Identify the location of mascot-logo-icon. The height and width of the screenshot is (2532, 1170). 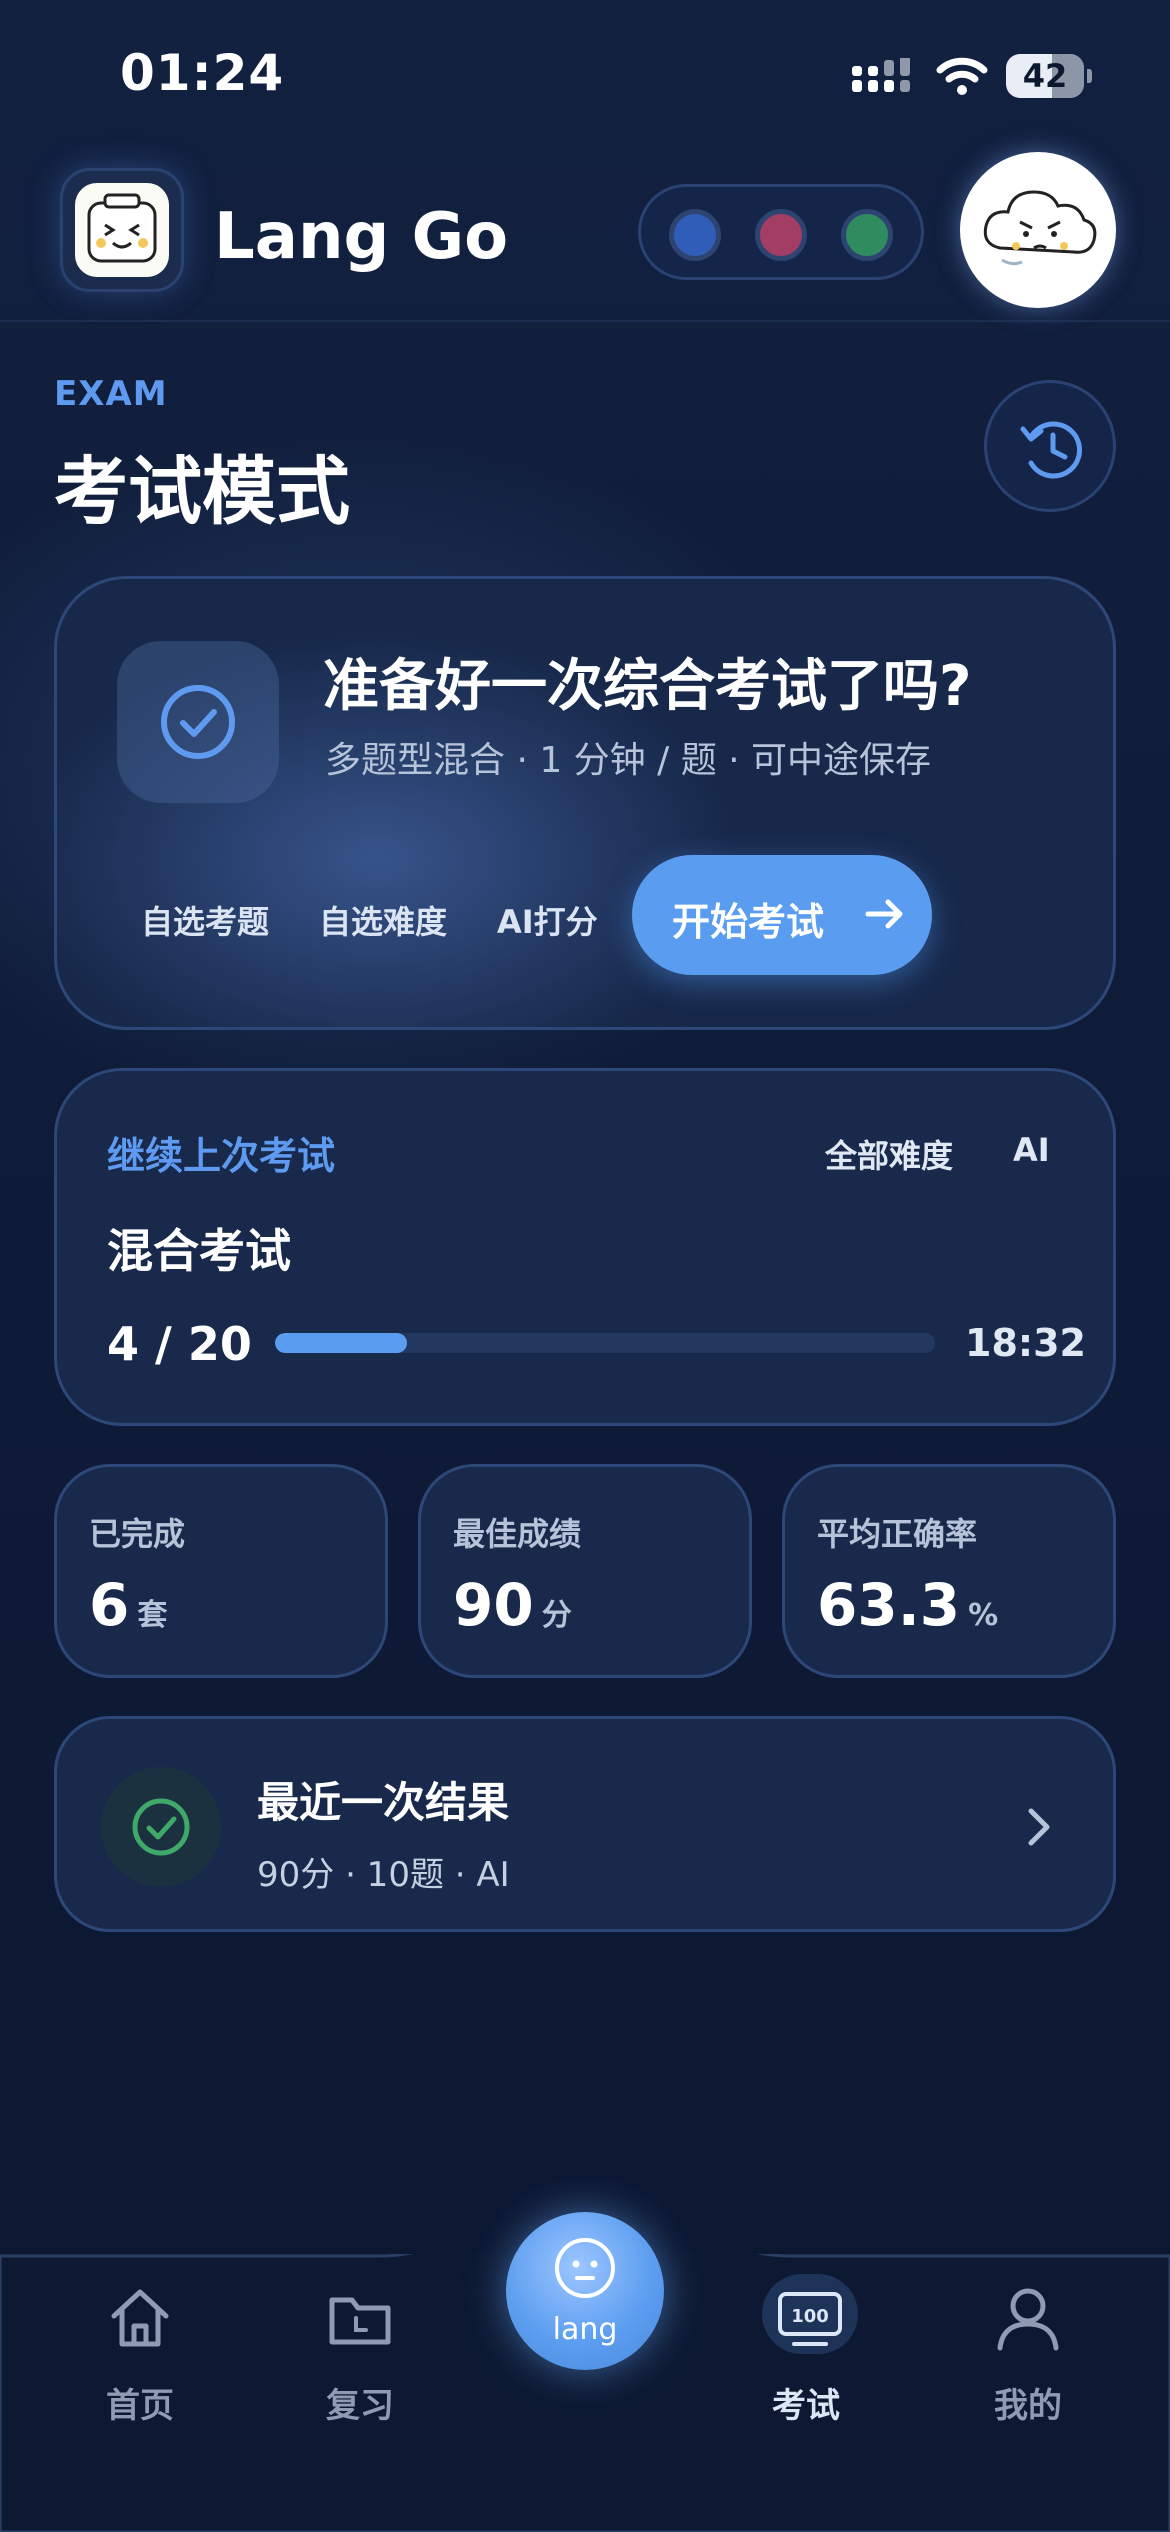
(122, 228).